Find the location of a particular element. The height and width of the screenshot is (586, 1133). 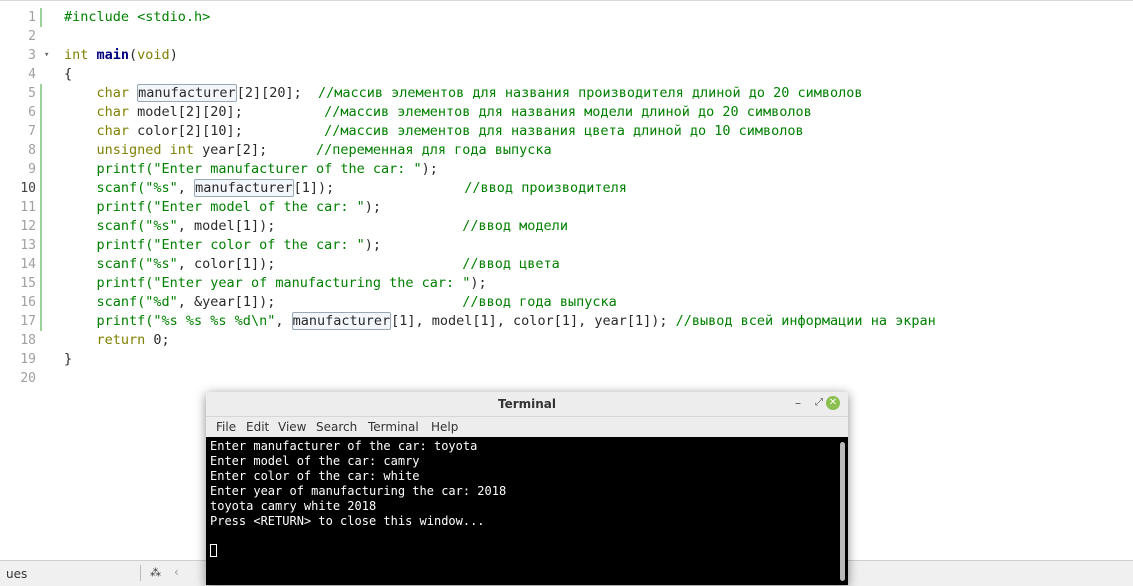

code-token: "%s %s %s %d\n" is located at coordinates (214, 321).